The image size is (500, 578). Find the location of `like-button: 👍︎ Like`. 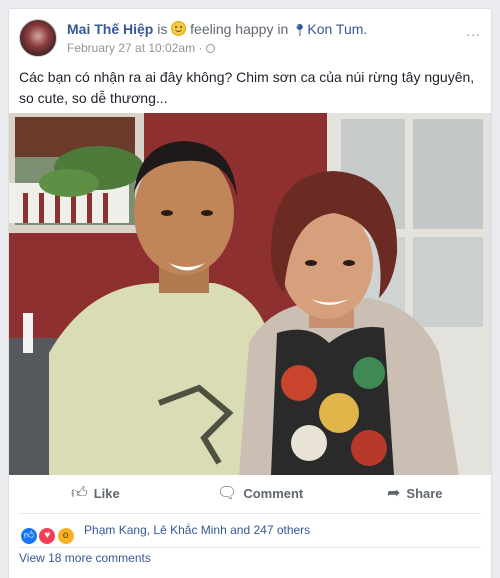

like-button: 👍︎ Like is located at coordinates (95, 494).